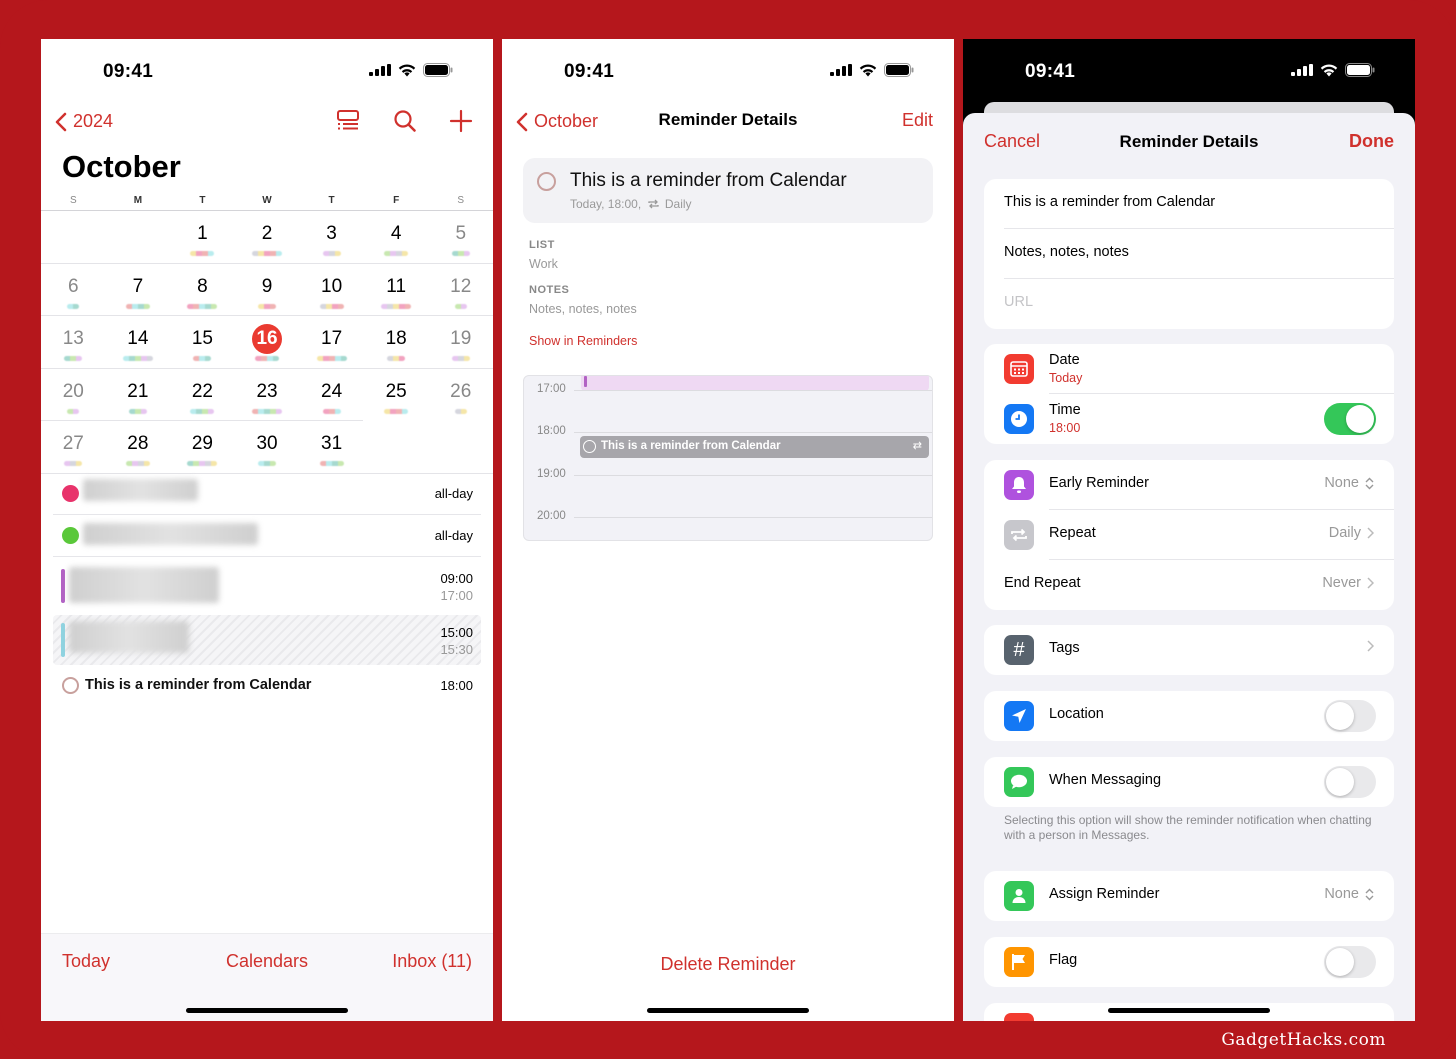 The height and width of the screenshot is (1059, 1456). Describe the element at coordinates (453, 535) in the screenshot. I see `event-time: all-day` at that location.